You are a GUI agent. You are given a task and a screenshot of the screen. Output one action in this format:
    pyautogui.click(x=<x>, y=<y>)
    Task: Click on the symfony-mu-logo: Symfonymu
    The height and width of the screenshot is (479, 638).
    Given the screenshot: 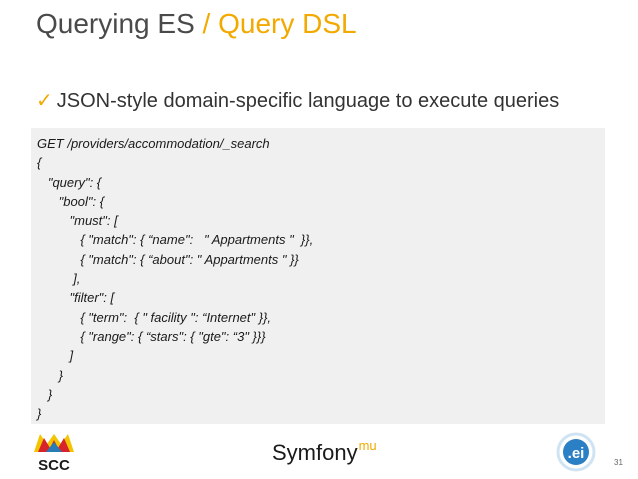 What is the action you would take?
    pyautogui.click(x=324, y=452)
    